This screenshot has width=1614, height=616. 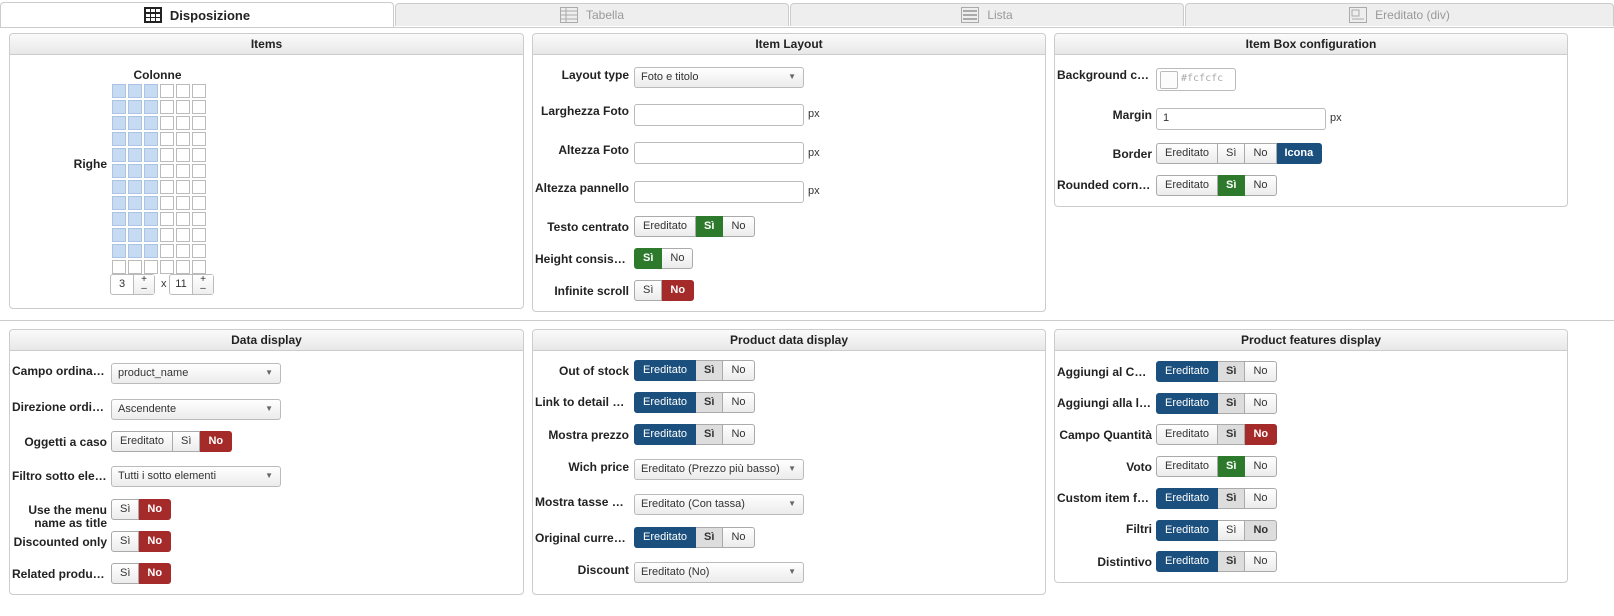 What do you see at coordinates (719, 572) in the screenshot?
I see `discount-select: Ereditato (No) ▼` at bounding box center [719, 572].